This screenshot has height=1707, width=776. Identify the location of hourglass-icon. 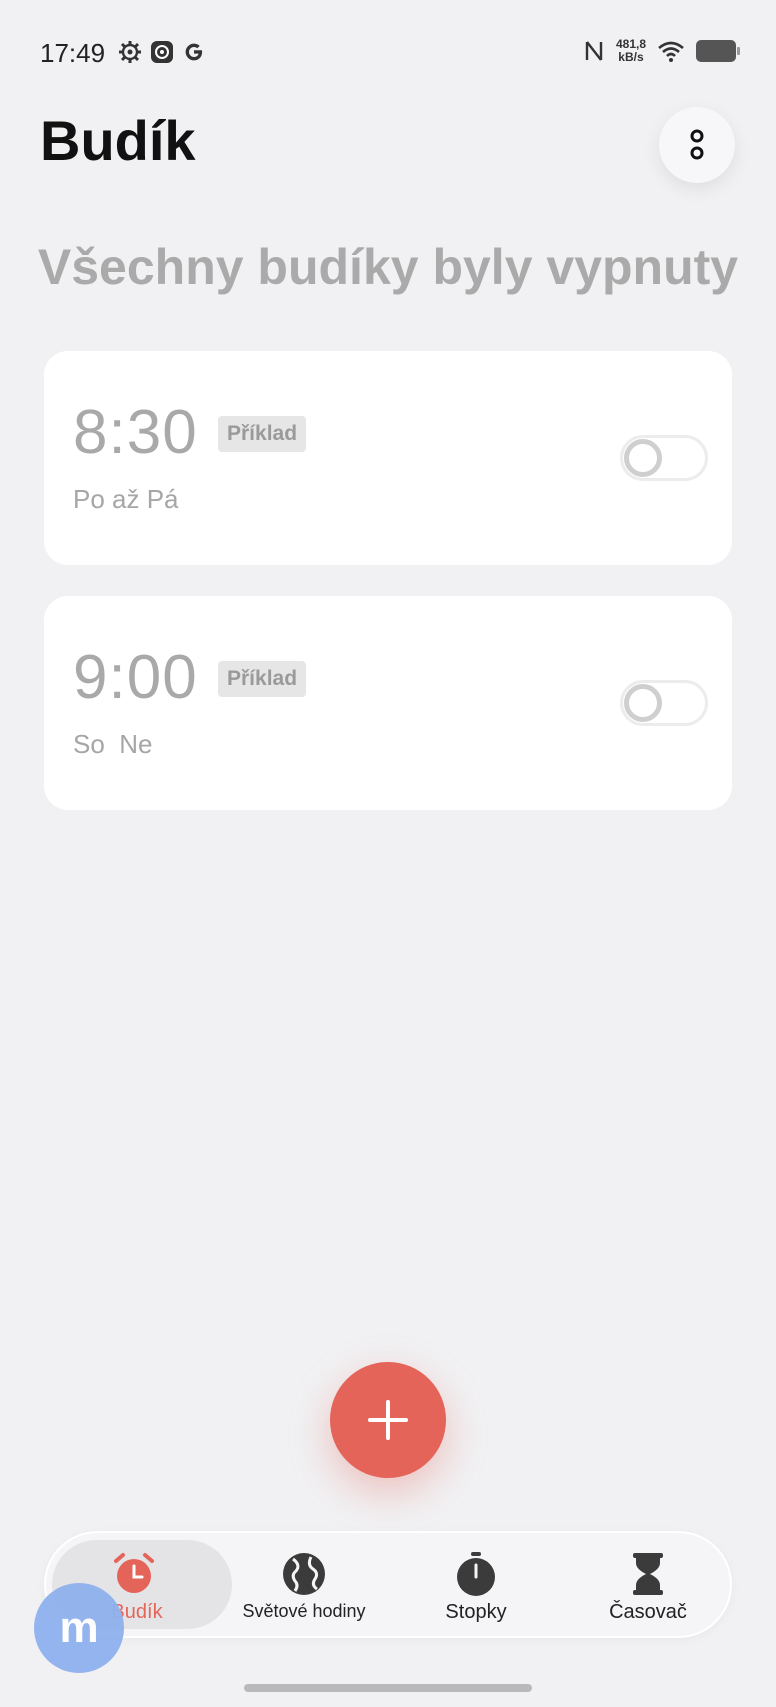
(648, 1574).